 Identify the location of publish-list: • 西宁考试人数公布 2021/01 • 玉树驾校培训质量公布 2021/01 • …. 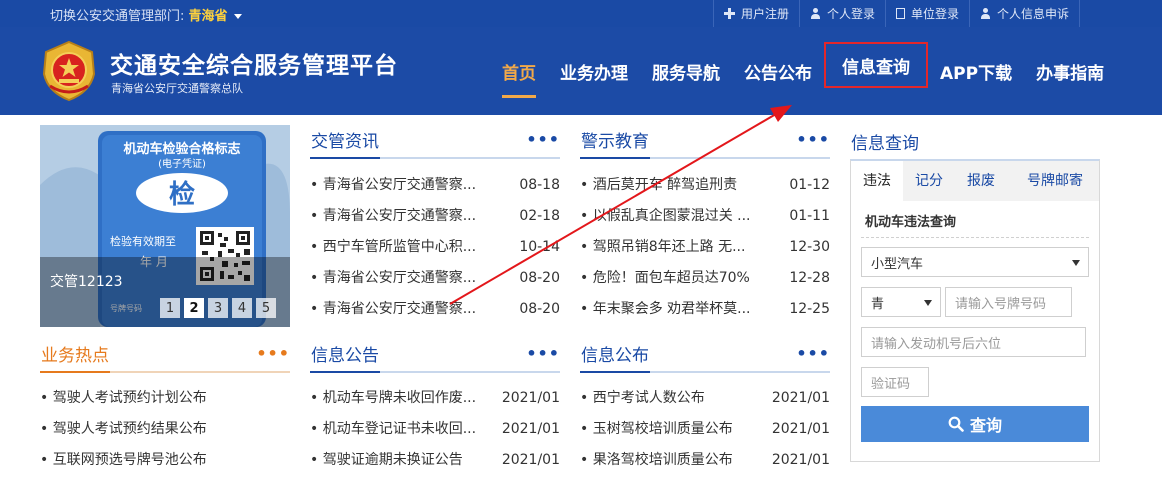
(705, 429).